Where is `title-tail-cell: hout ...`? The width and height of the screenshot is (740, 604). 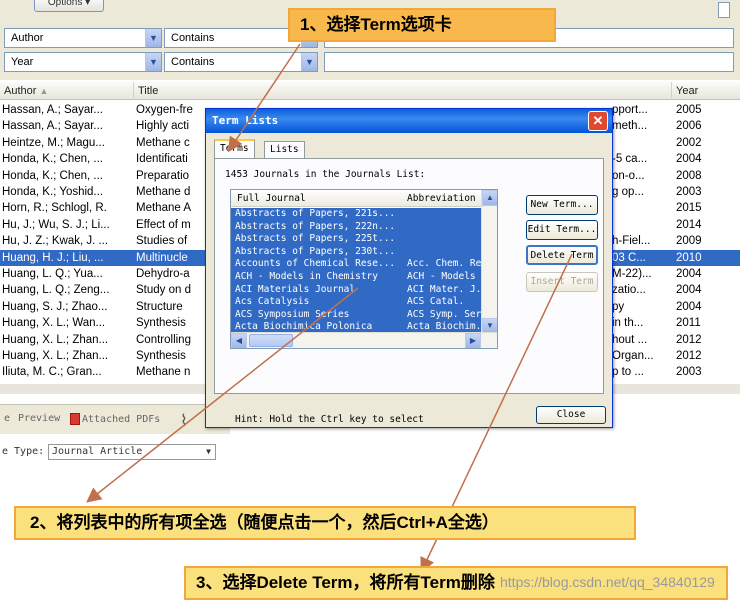 title-tail-cell: hout ... is located at coordinates (630, 339).